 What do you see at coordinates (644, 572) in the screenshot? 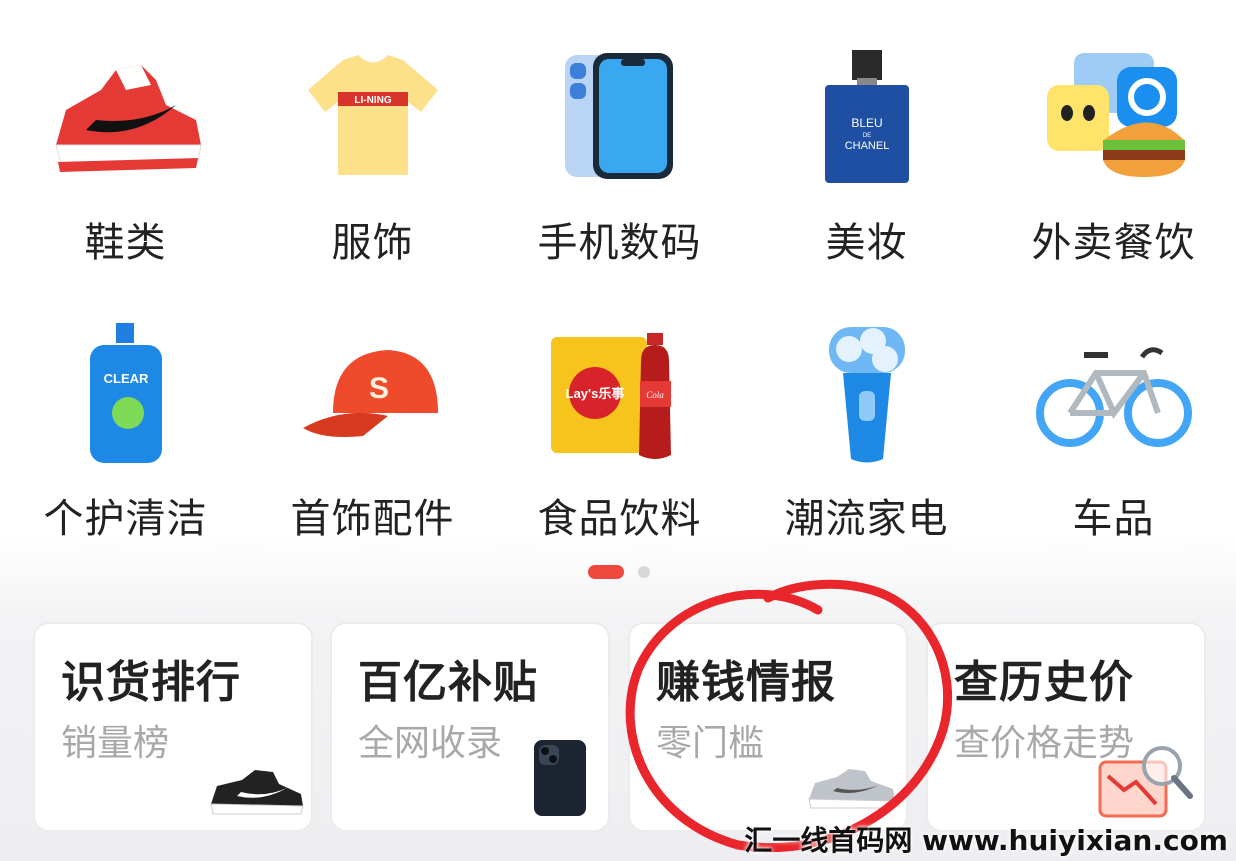
I see `page-dot` at bounding box center [644, 572].